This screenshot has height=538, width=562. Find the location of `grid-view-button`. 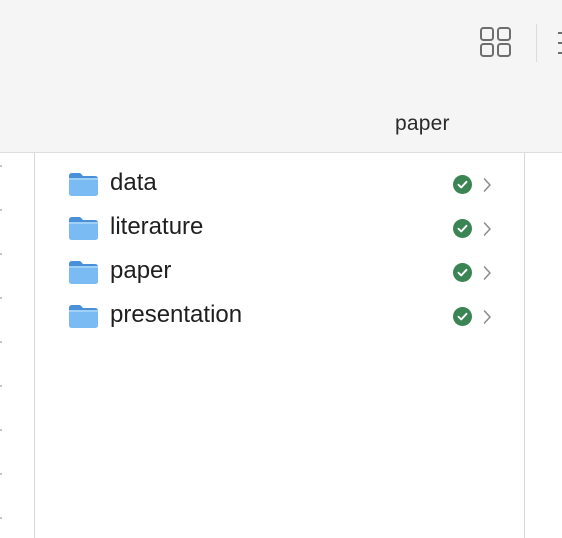

grid-view-button is located at coordinates (496, 43).